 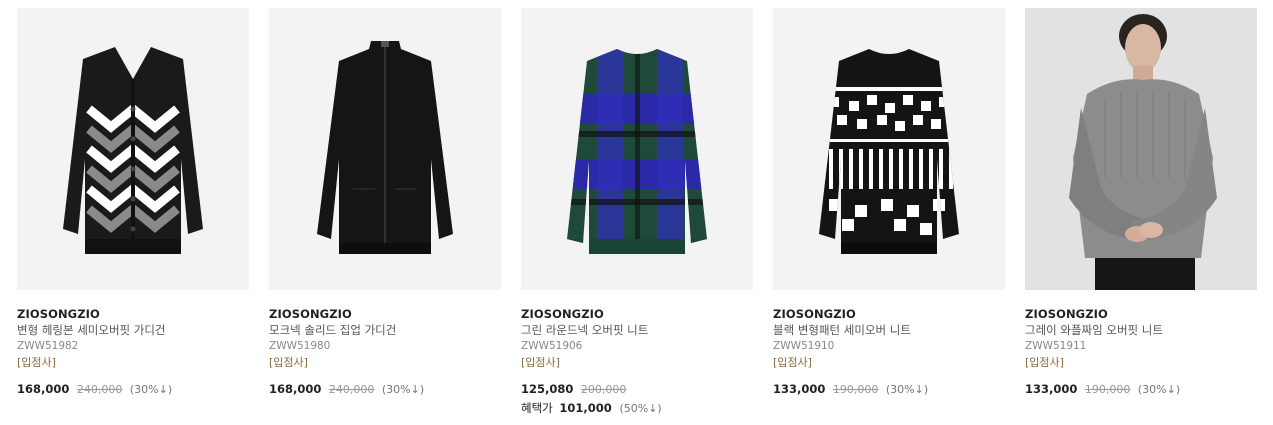 What do you see at coordinates (1141, 330) in the screenshot?
I see `product-name: 그레이 와플짜임 오버핏 니트` at bounding box center [1141, 330].